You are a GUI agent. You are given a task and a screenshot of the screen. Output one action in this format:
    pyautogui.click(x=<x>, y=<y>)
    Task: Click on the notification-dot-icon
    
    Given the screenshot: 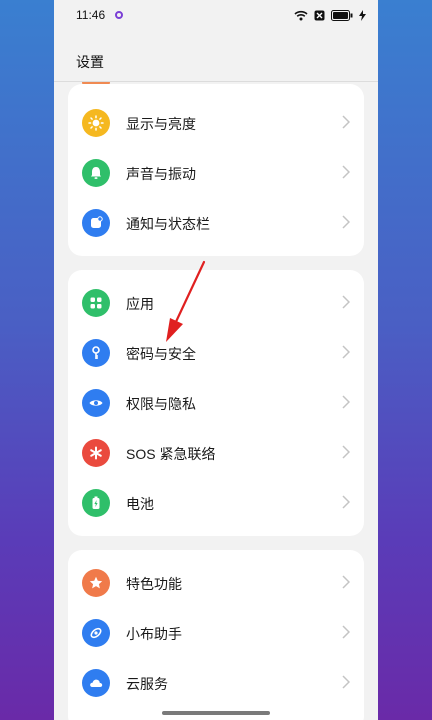 What is the action you would take?
    pyautogui.click(x=119, y=15)
    